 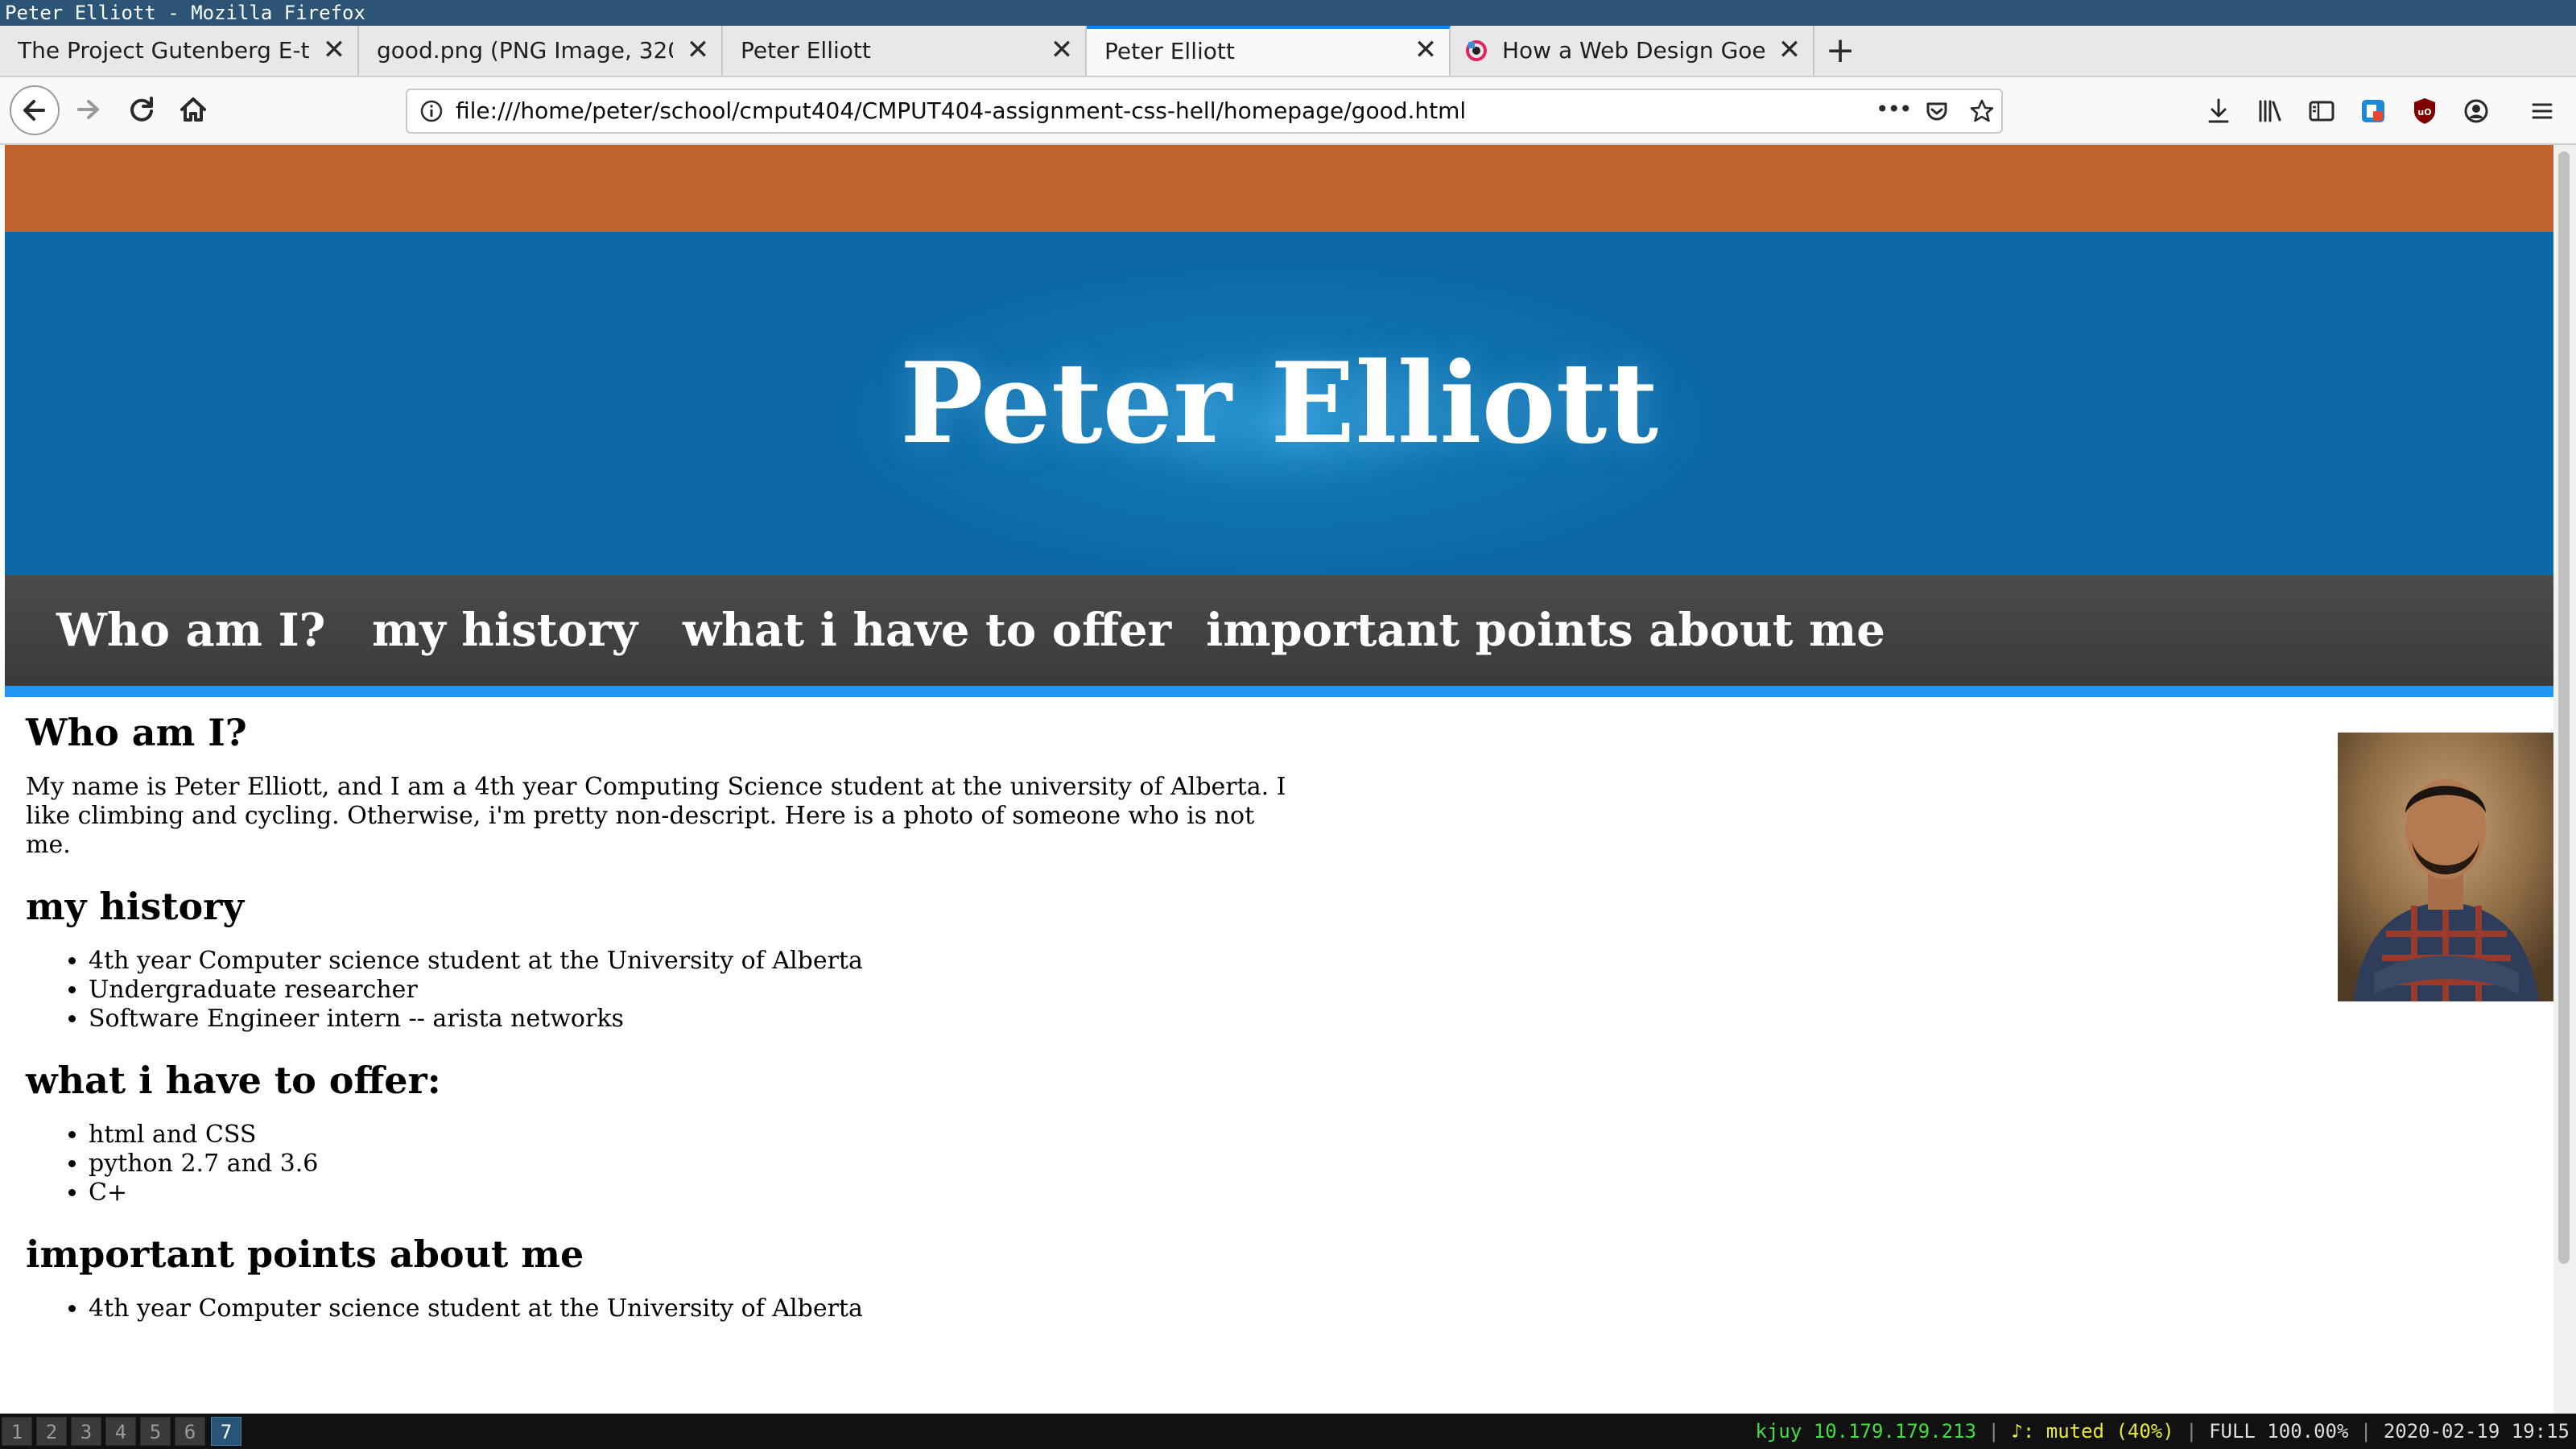 I want to click on back-arrow-icon, so click(x=34, y=111).